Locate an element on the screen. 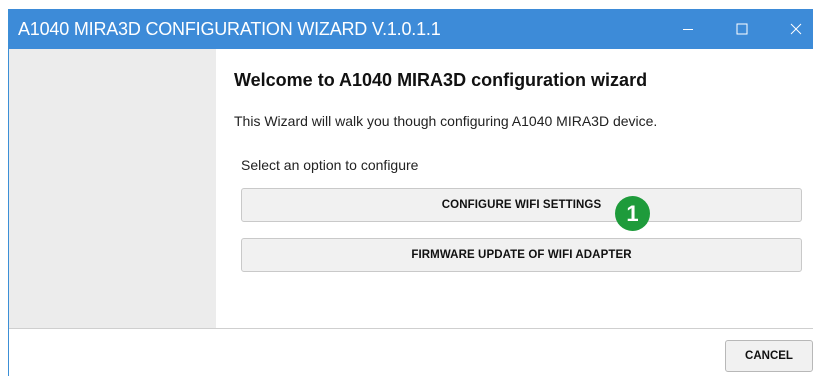  maximize-button is located at coordinates (742, 29).